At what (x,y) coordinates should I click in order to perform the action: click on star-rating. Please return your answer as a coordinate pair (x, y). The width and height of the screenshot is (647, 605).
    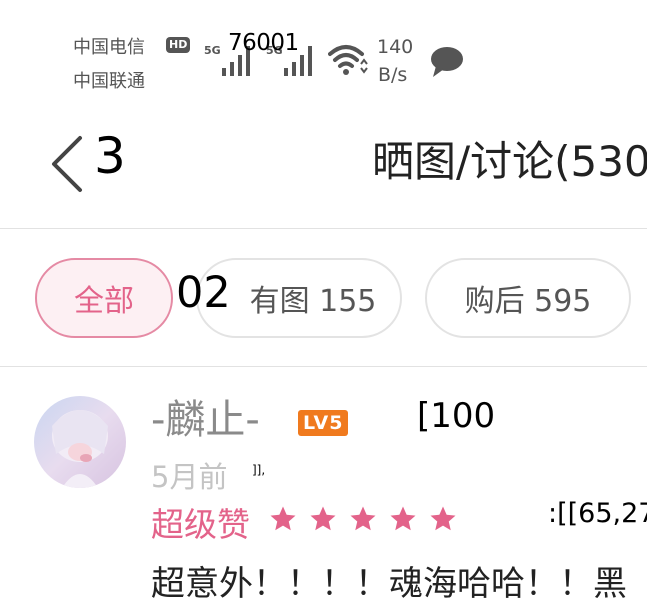
    Looking at the image, I should click on (363, 519).